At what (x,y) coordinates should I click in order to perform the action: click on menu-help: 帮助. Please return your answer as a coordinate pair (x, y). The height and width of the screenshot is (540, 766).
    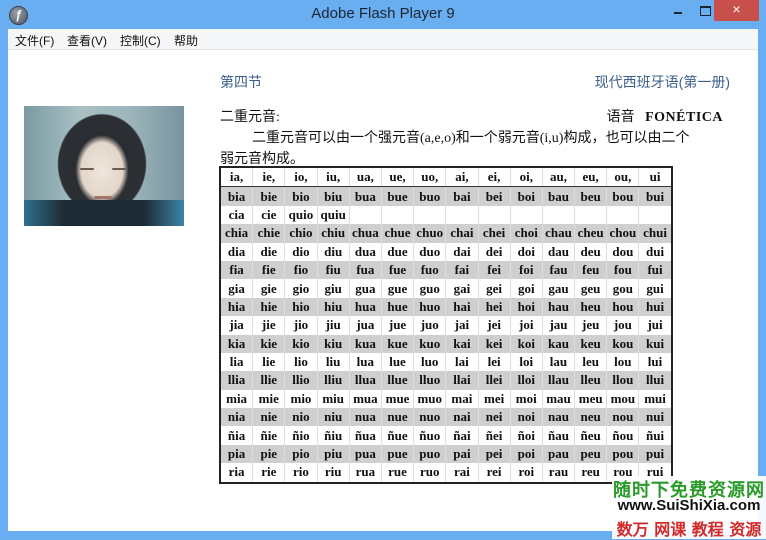
    Looking at the image, I should click on (186, 40).